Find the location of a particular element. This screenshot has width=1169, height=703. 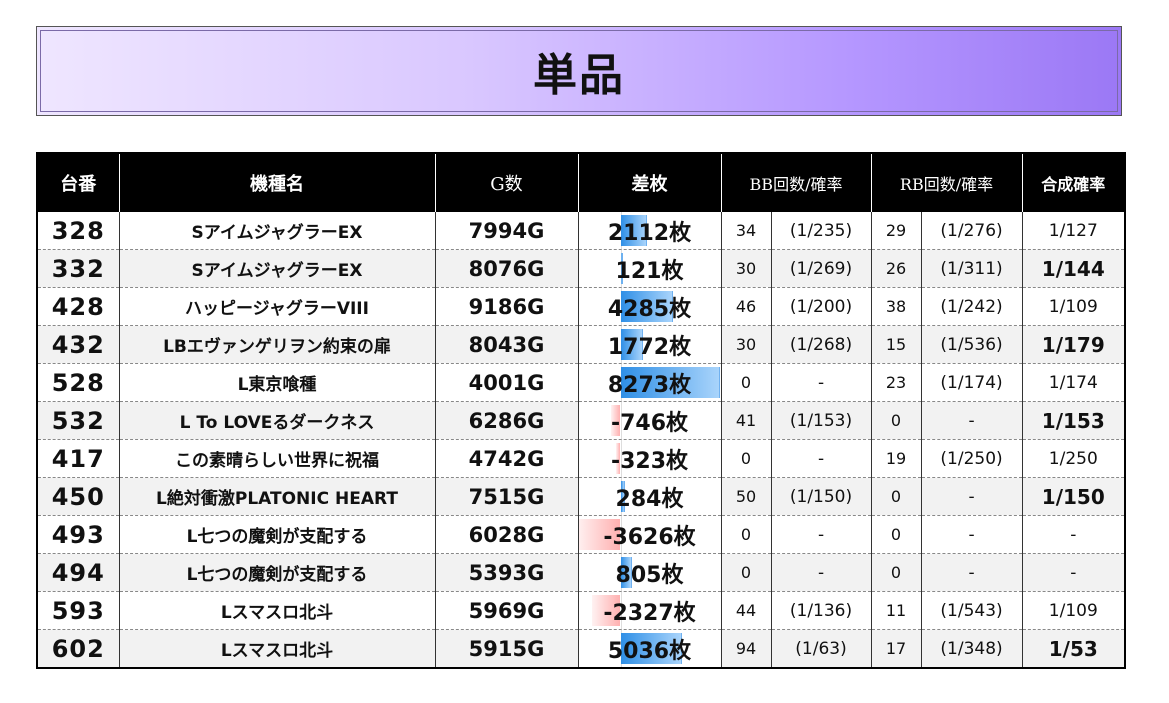

diff-label: 1772枚 is located at coordinates (649, 347).